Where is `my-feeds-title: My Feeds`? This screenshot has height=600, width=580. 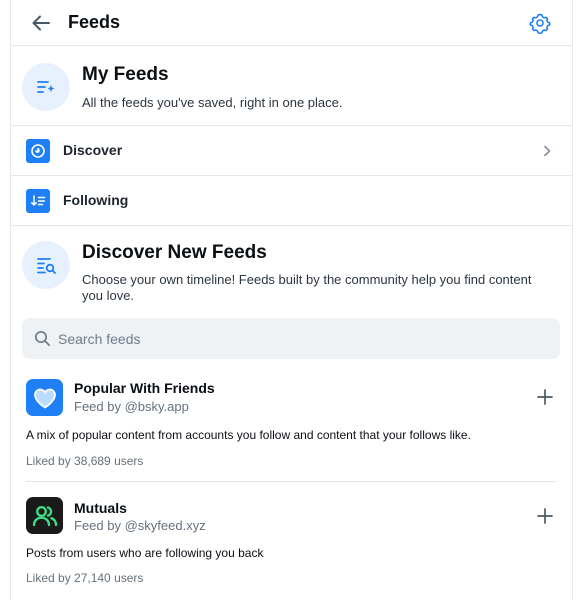
my-feeds-title: My Feeds is located at coordinates (125, 74).